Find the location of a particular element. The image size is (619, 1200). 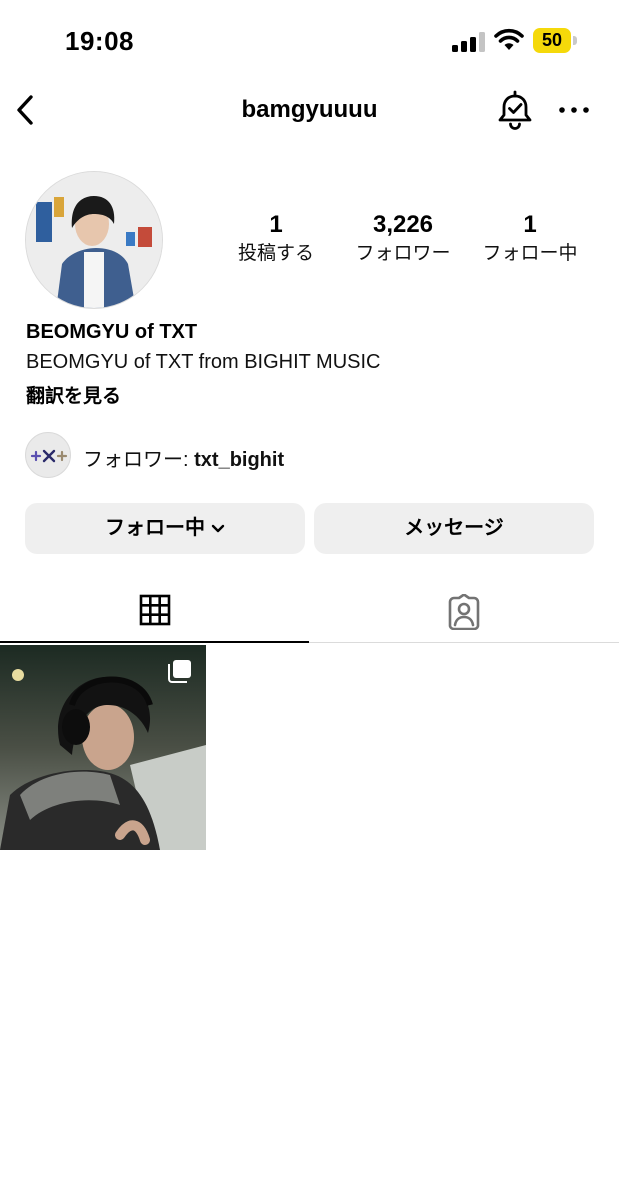

message-button: メッセージ is located at coordinates (454, 528).